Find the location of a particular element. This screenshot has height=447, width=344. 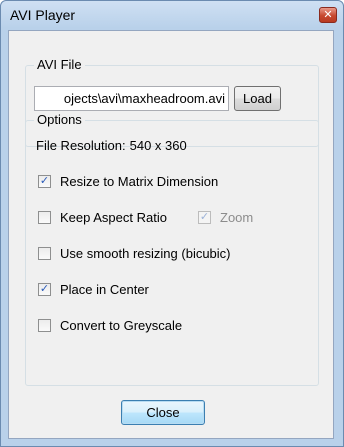

resize-to-matrix-label: Resize to Matrix Dimension is located at coordinates (139, 181).